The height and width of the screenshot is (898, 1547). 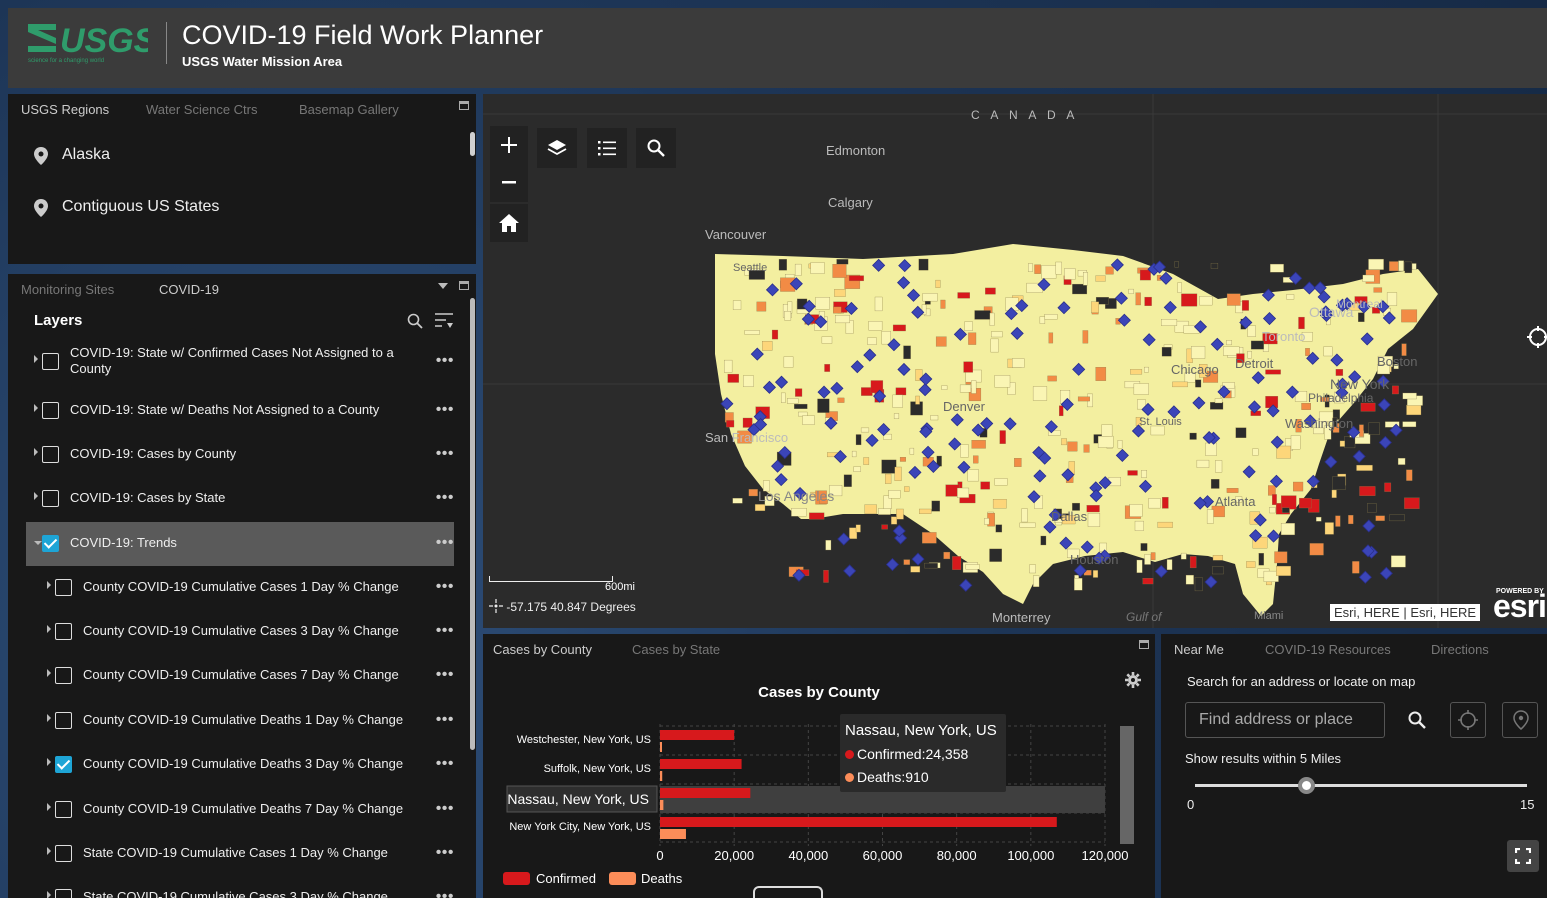 What do you see at coordinates (240, 455) in the screenshot?
I see `layer-row: COVID-19: Cases by County •••` at bounding box center [240, 455].